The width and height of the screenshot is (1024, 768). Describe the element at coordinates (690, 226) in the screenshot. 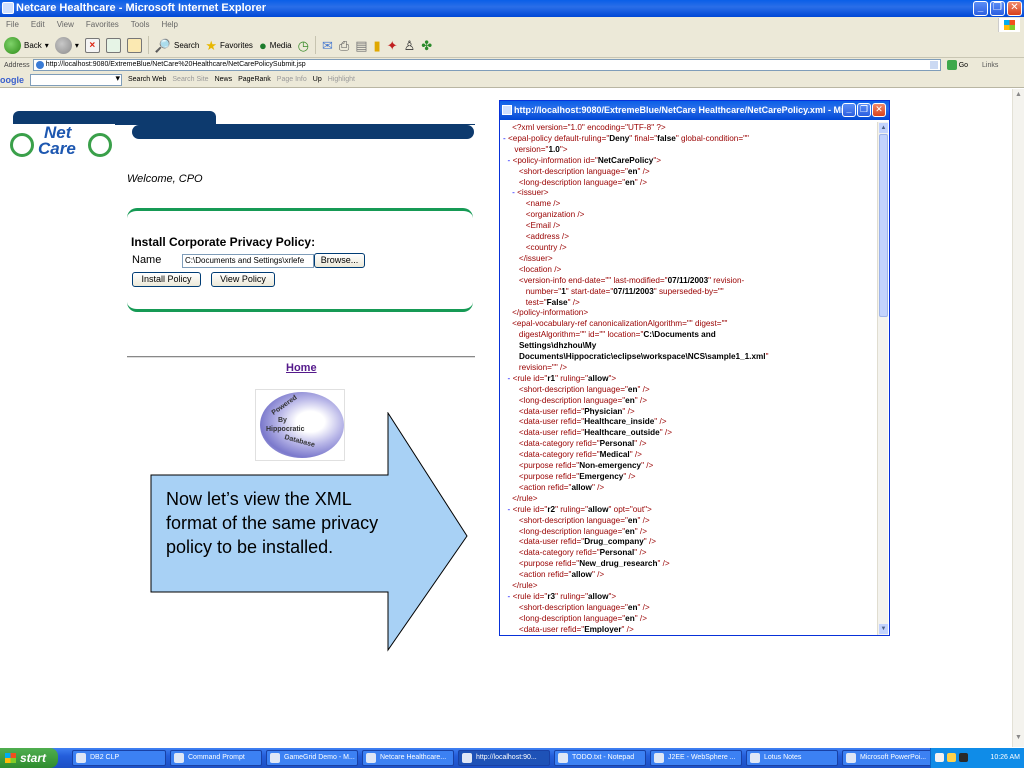

I see `xml-line: <Email />` at that location.